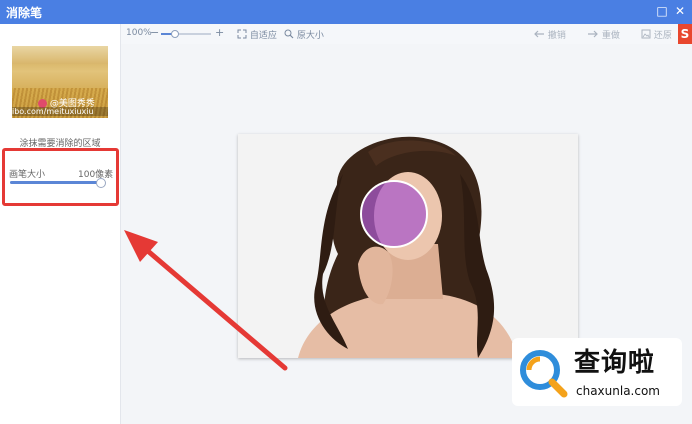  Describe the element at coordinates (346, 12) in the screenshot. I see `title-bar: 消除笔 □ ✕` at that location.